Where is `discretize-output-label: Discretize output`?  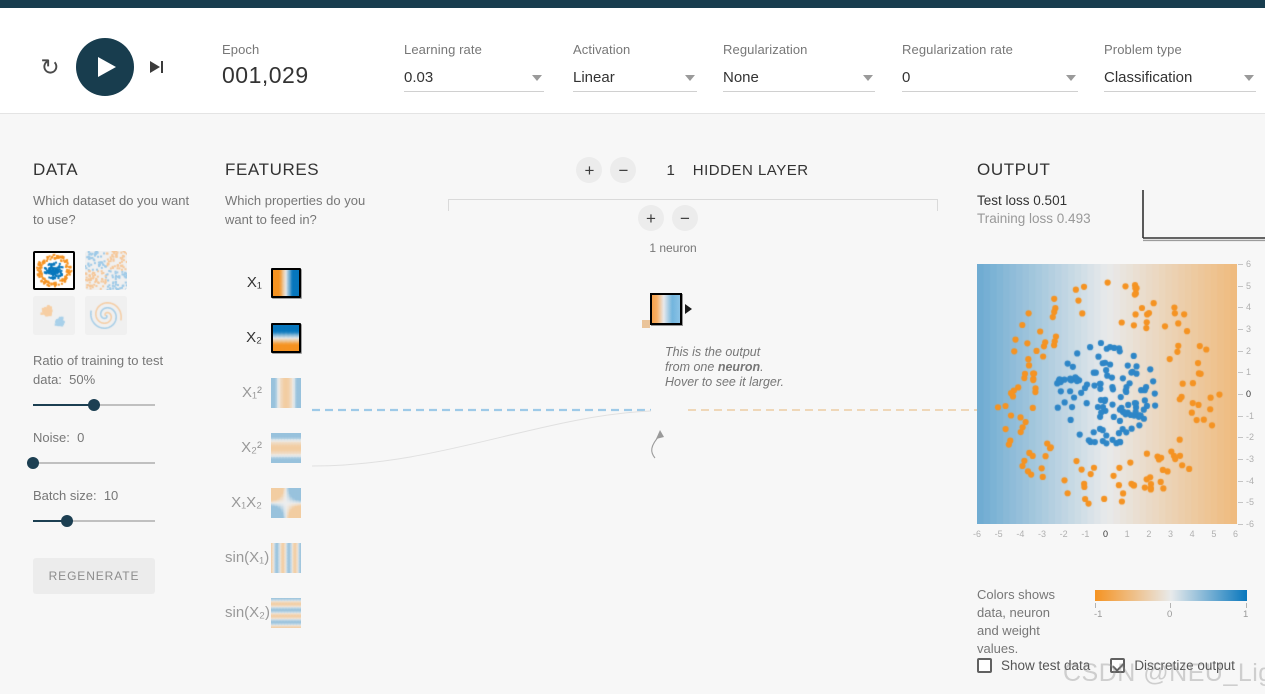
discretize-output-label: Discretize output is located at coordinates (1184, 665).